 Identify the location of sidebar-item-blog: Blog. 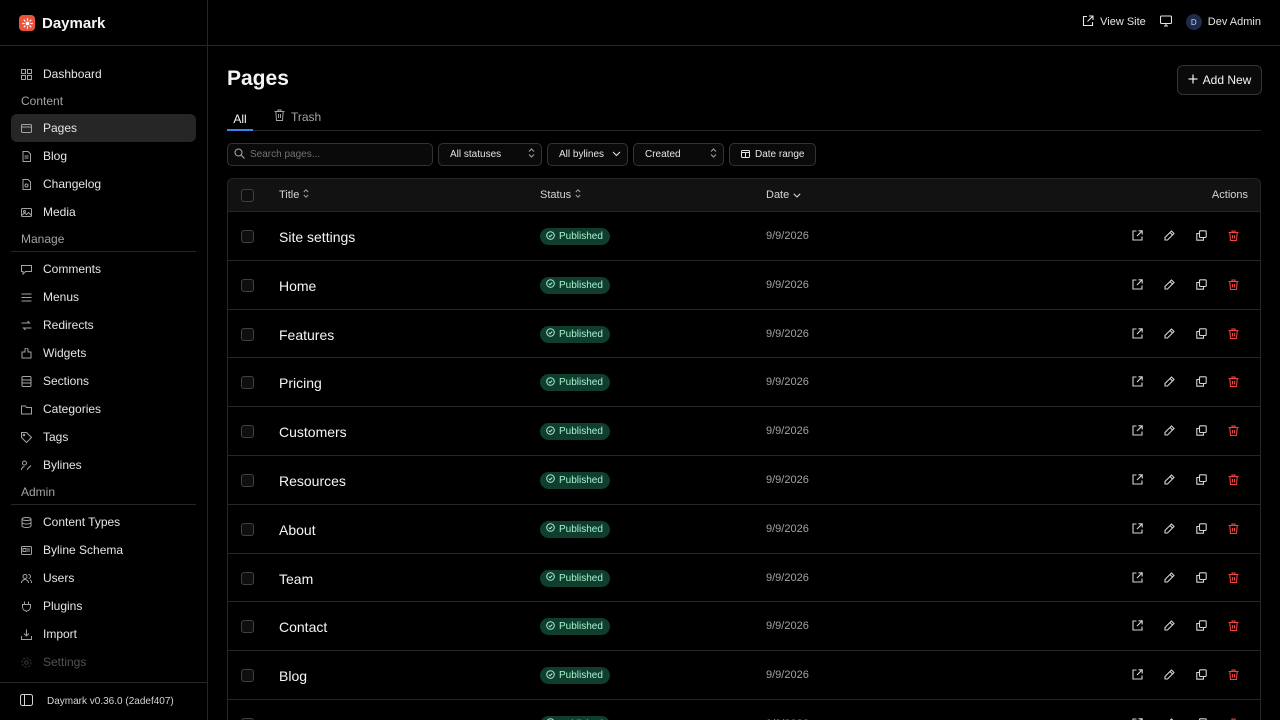
(103, 156).